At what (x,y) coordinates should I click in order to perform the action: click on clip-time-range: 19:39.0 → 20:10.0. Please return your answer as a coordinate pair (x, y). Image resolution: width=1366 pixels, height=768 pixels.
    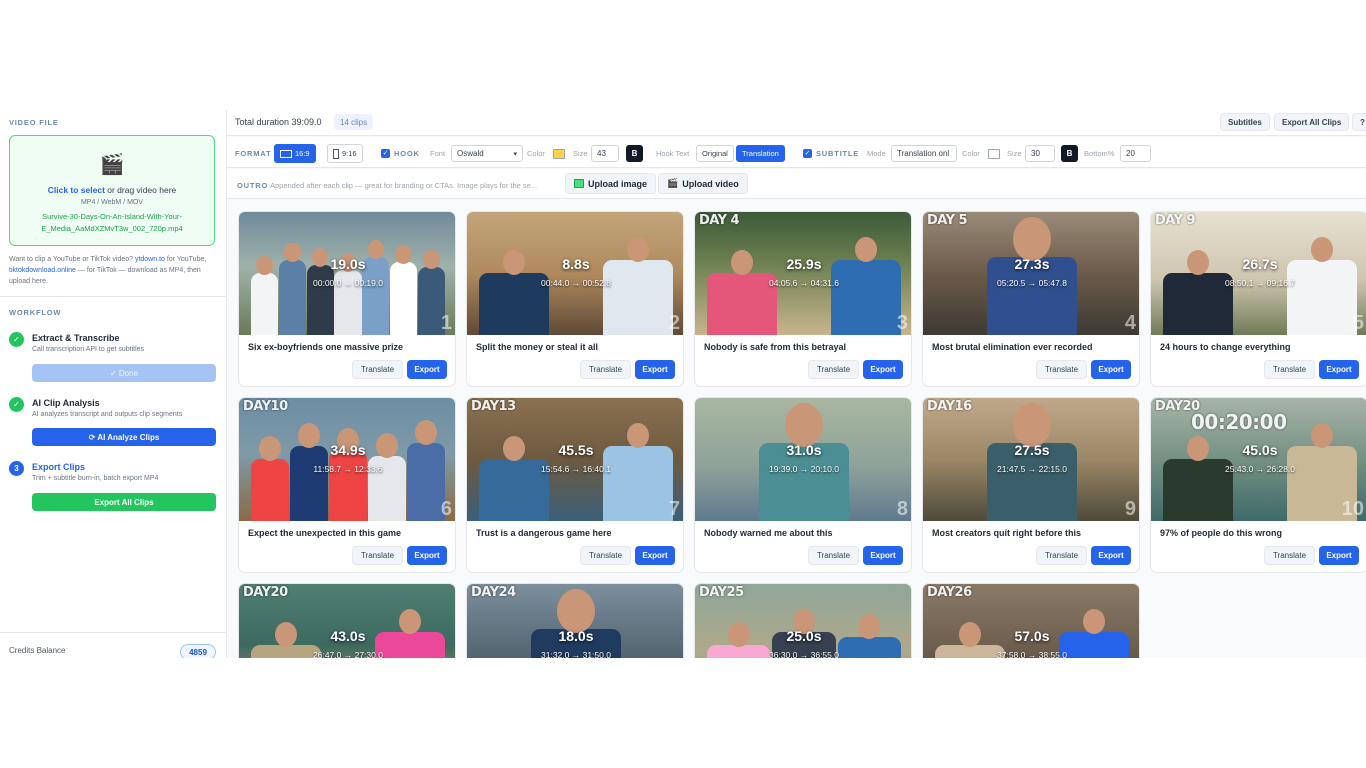
    Looking at the image, I should click on (804, 469).